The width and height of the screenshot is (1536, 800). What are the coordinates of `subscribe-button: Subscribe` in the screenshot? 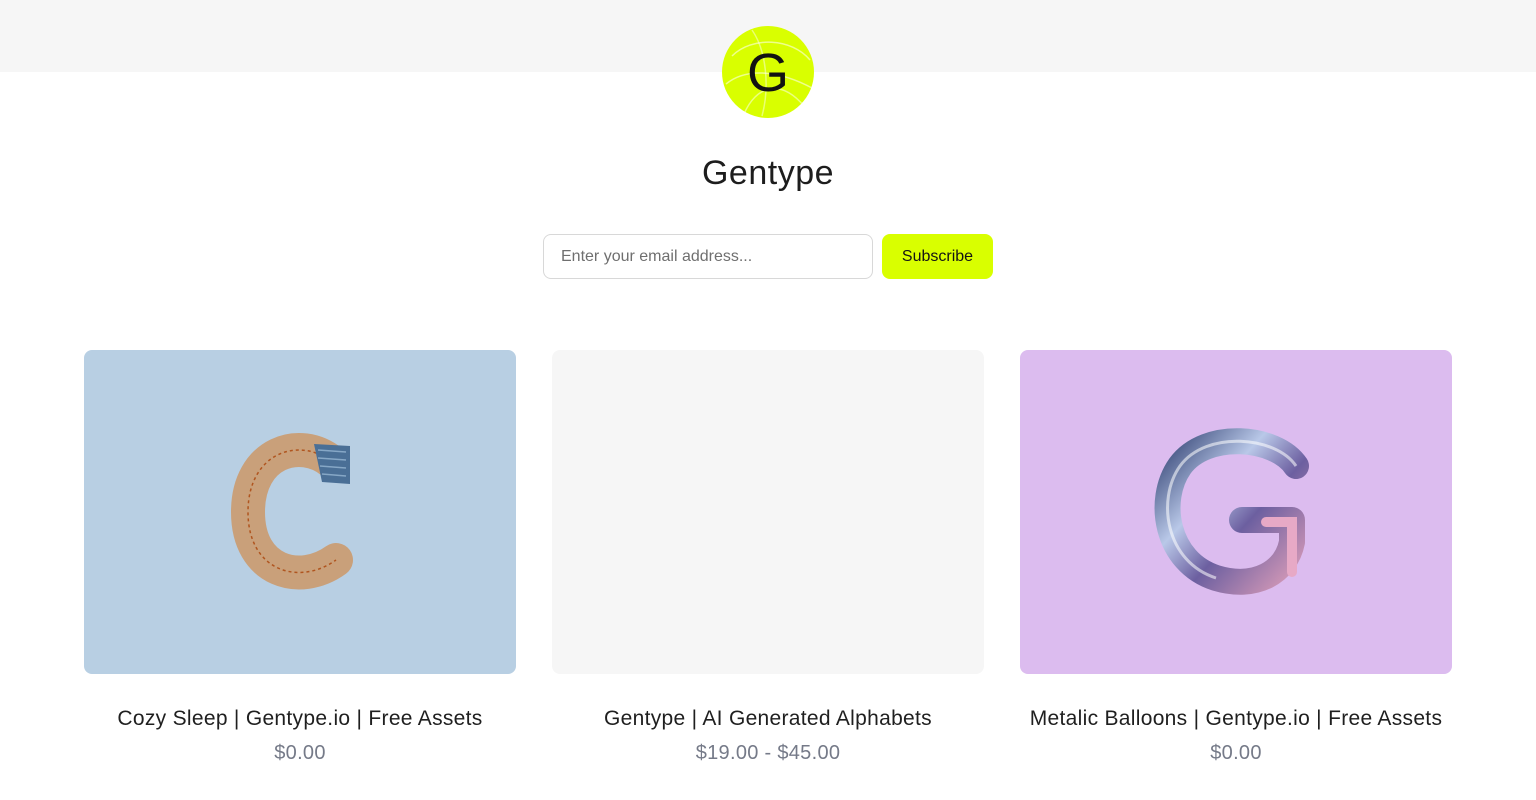 It's located at (937, 256).